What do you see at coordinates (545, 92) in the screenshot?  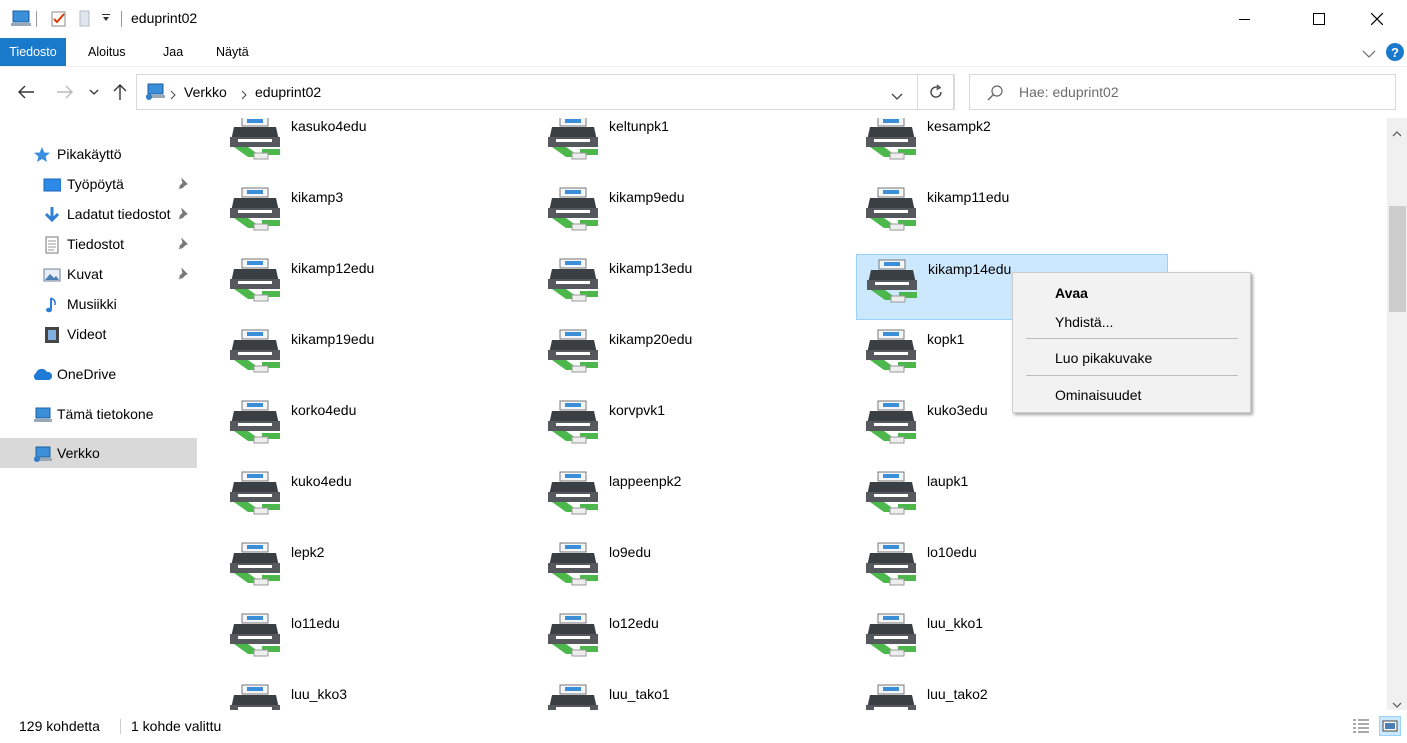 I see `address-bar: Verkko eduprint02` at bounding box center [545, 92].